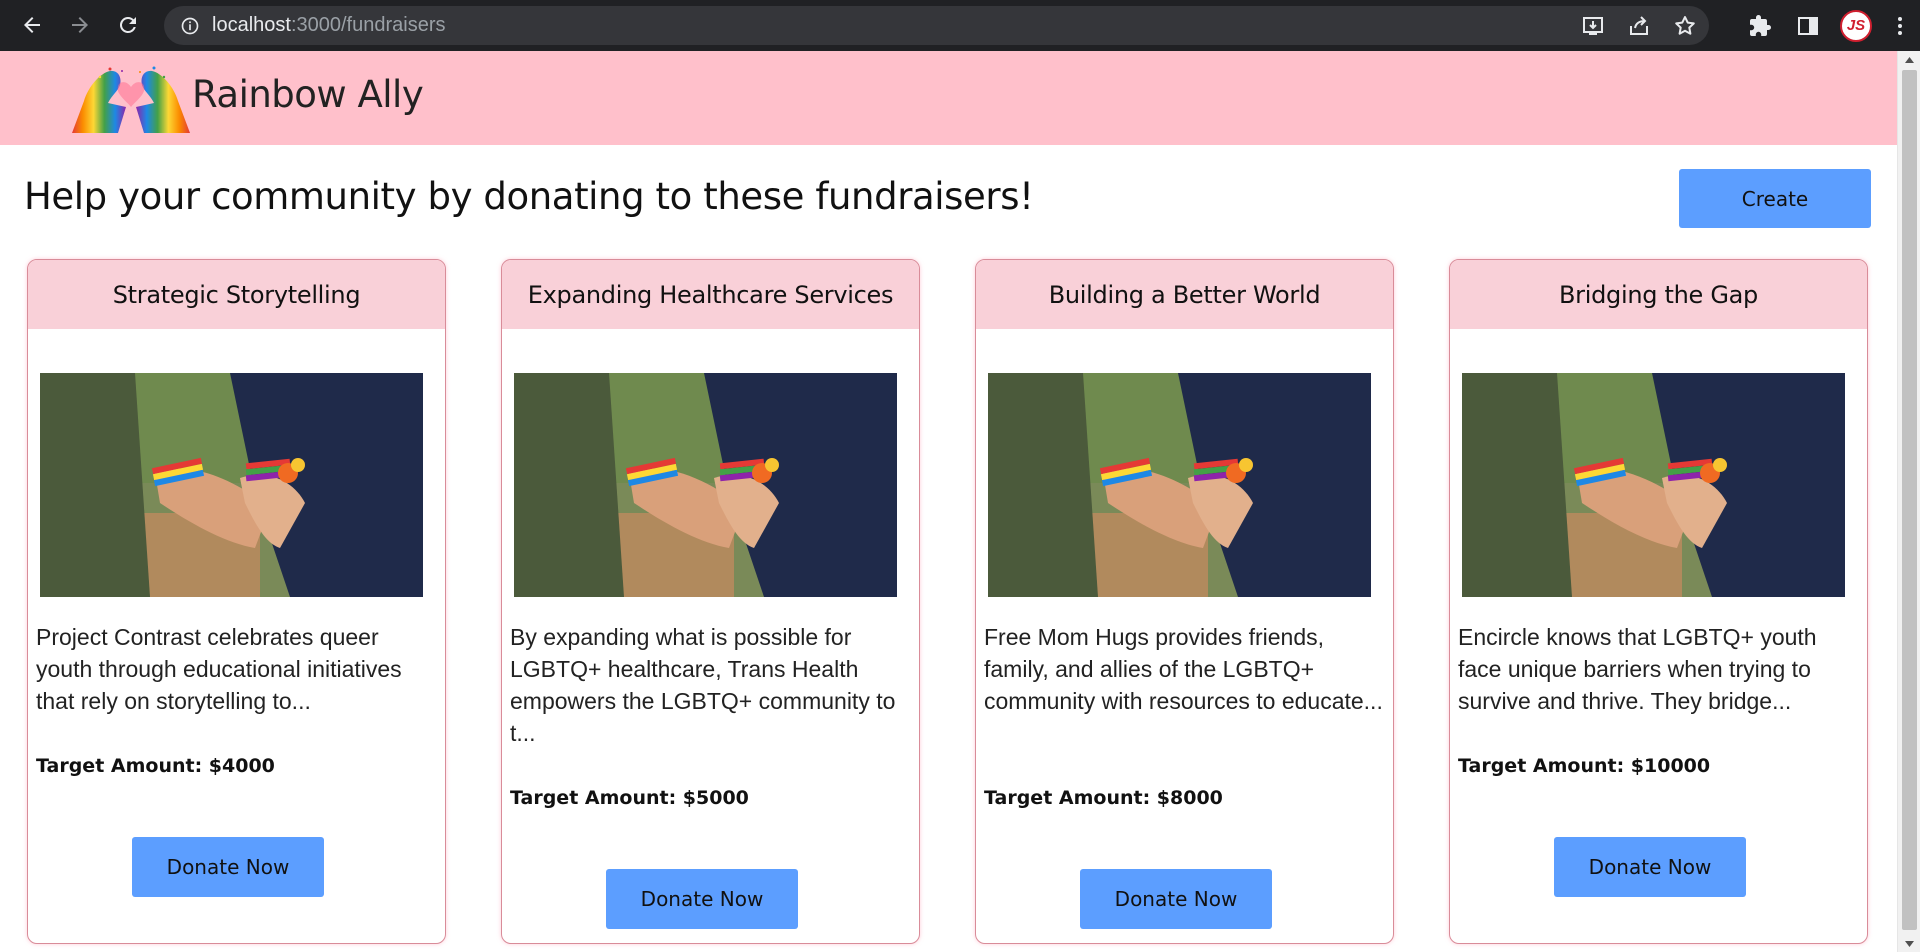 The height and width of the screenshot is (952, 1920). I want to click on side-panel-button, so click(1808, 25).